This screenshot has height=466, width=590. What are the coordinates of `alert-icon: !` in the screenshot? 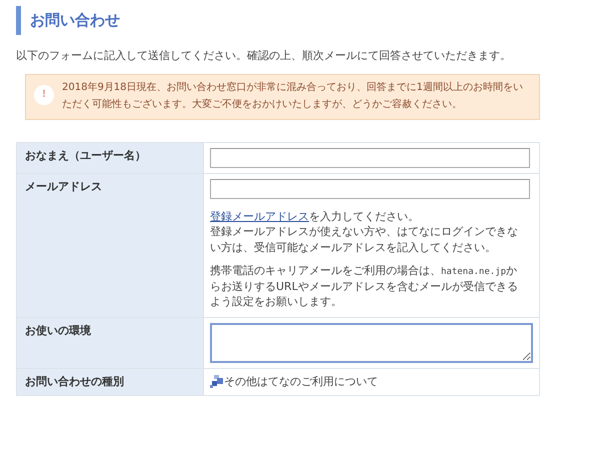 It's located at (44, 95).